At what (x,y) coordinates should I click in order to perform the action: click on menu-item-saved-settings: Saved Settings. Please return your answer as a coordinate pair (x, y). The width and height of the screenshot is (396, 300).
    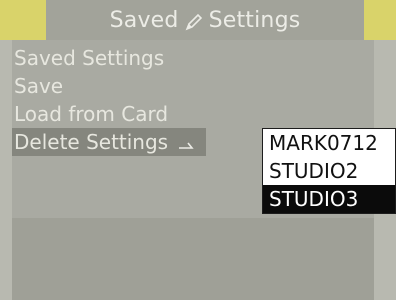
    Looking at the image, I should click on (137, 58).